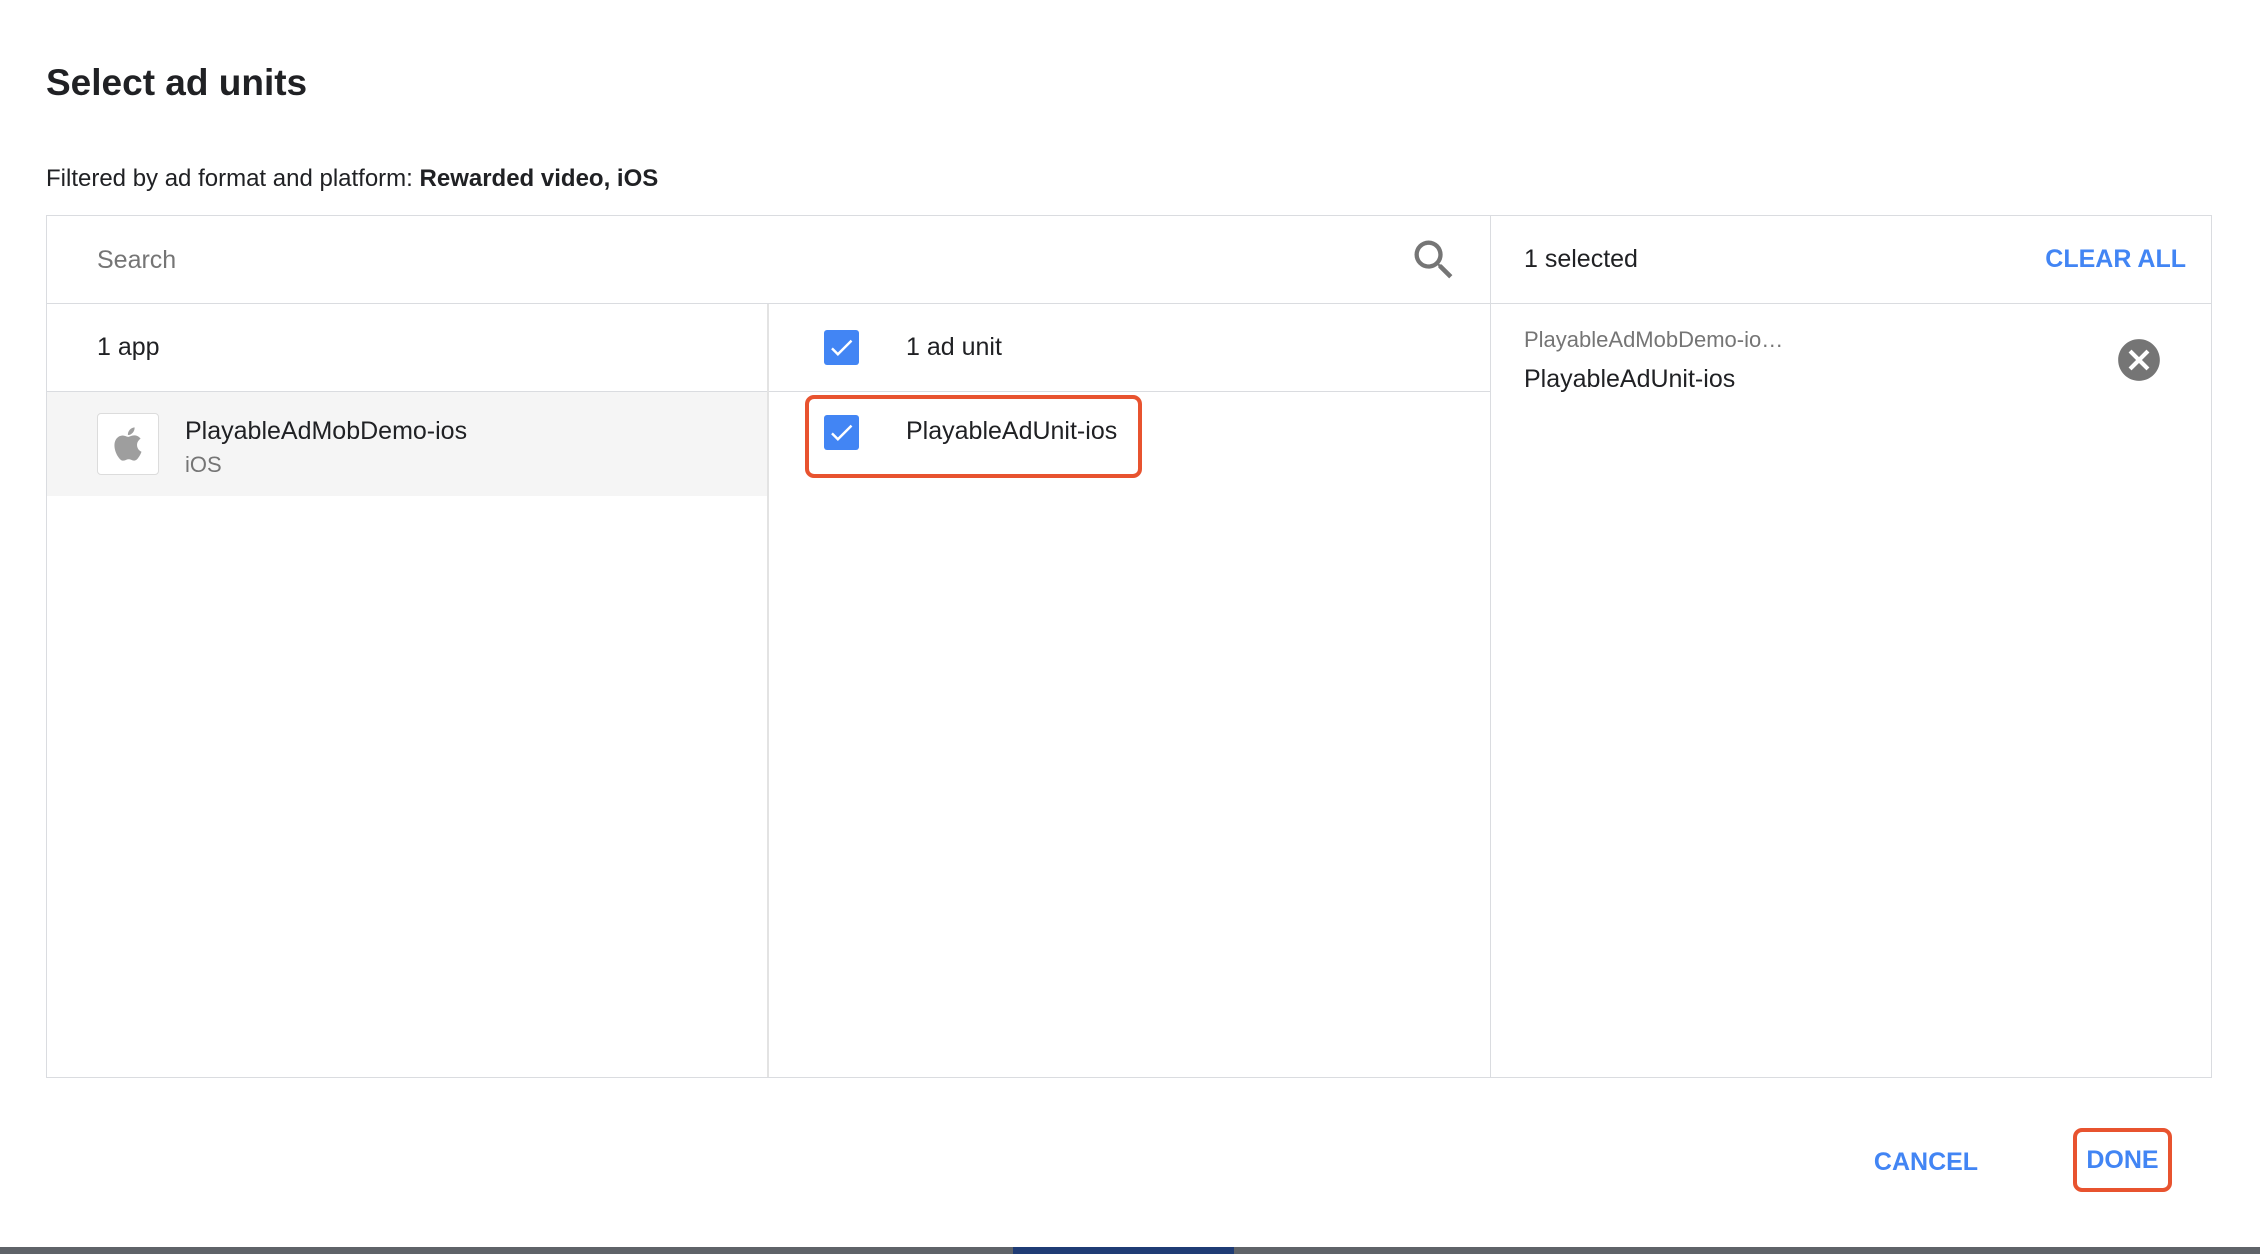  Describe the element at coordinates (1433, 259) in the screenshot. I see `search-icon` at that location.